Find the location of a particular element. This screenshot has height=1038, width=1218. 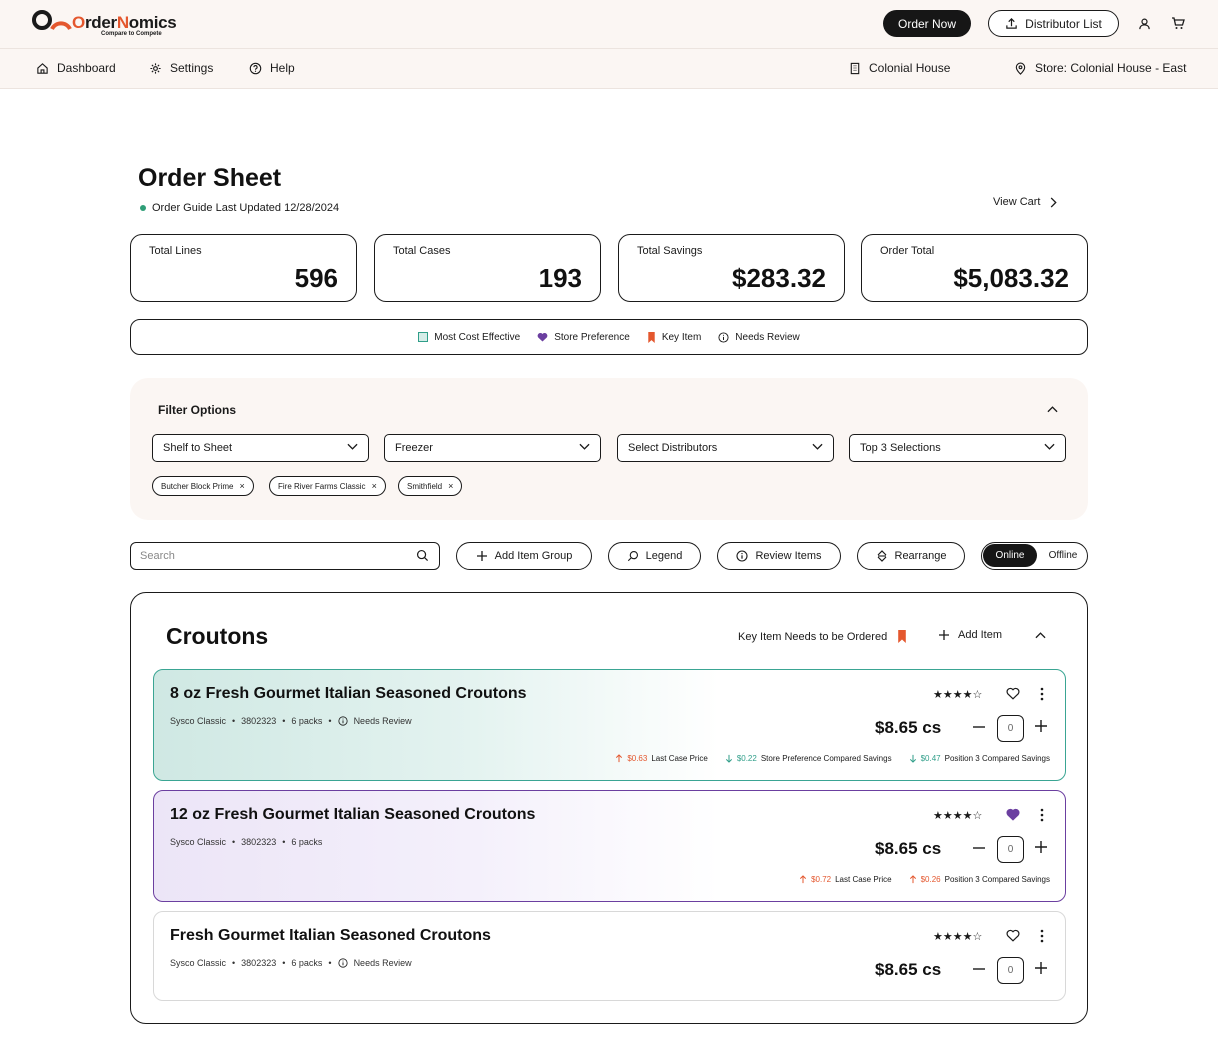

filter-select-shelf: Shelf to Sheet is located at coordinates (260, 448).